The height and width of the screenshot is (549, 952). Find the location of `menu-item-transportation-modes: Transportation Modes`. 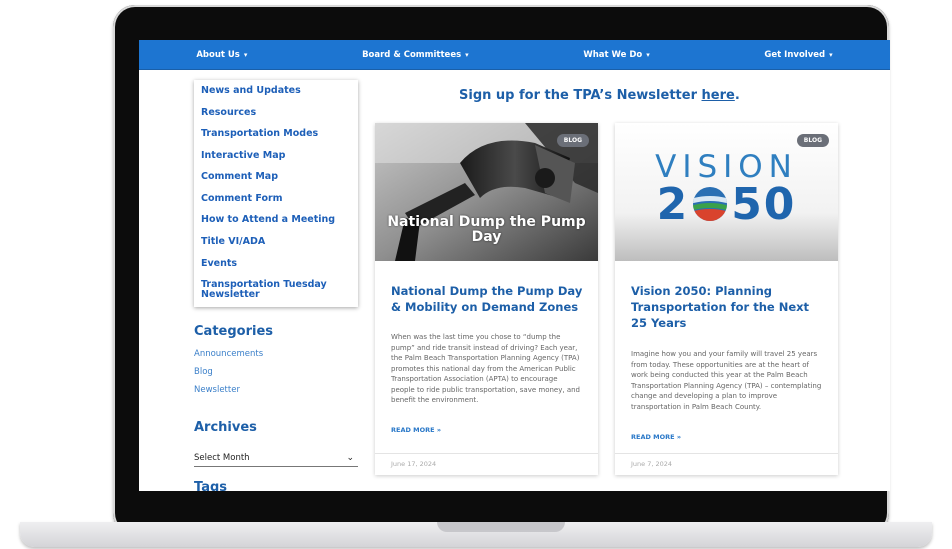

menu-item-transportation-modes: Transportation Modes is located at coordinates (276, 134).